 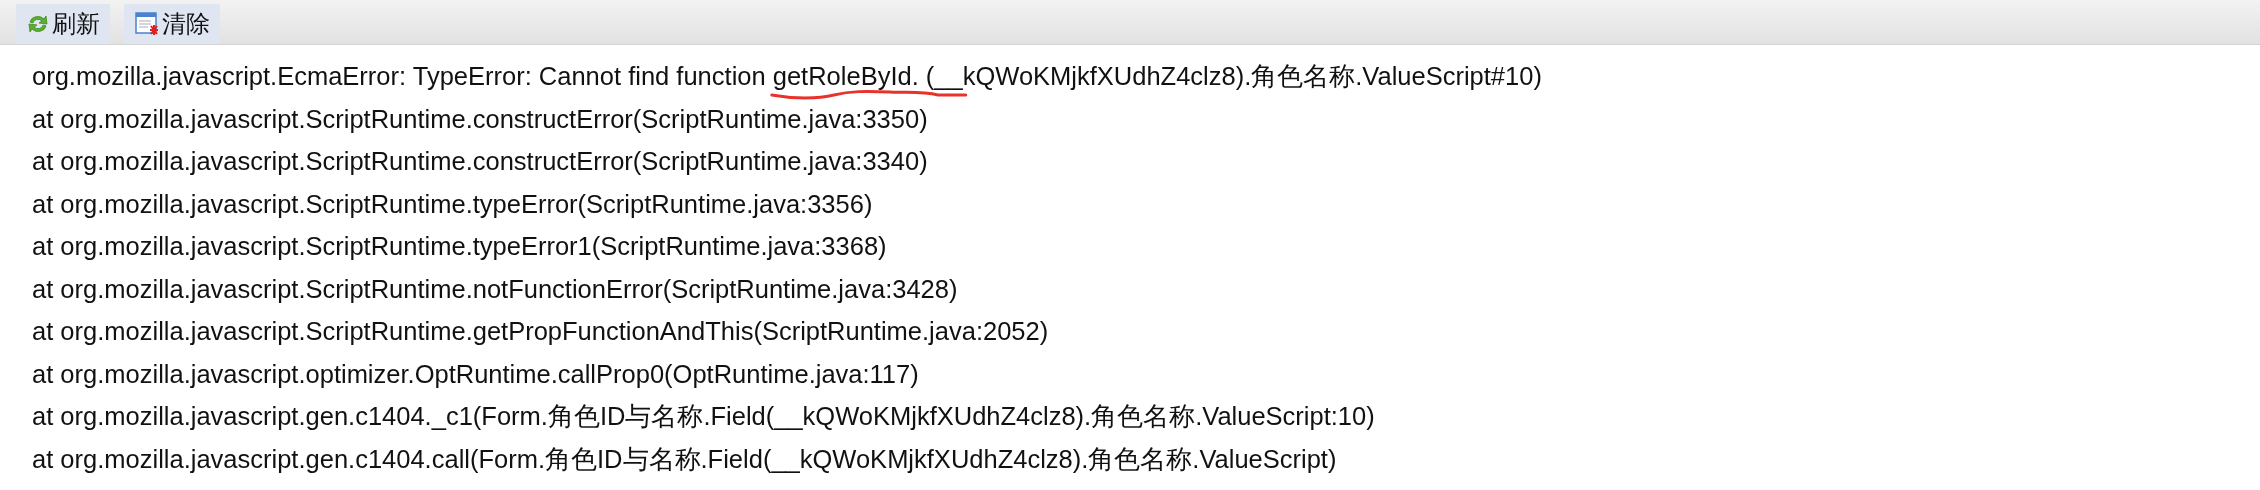 What do you see at coordinates (459, 246) in the screenshot?
I see `stack-trace-line: at org.mozilla.javascript.ScriptRuntime.typeError1(ScriptRuntime.java:3368)` at bounding box center [459, 246].